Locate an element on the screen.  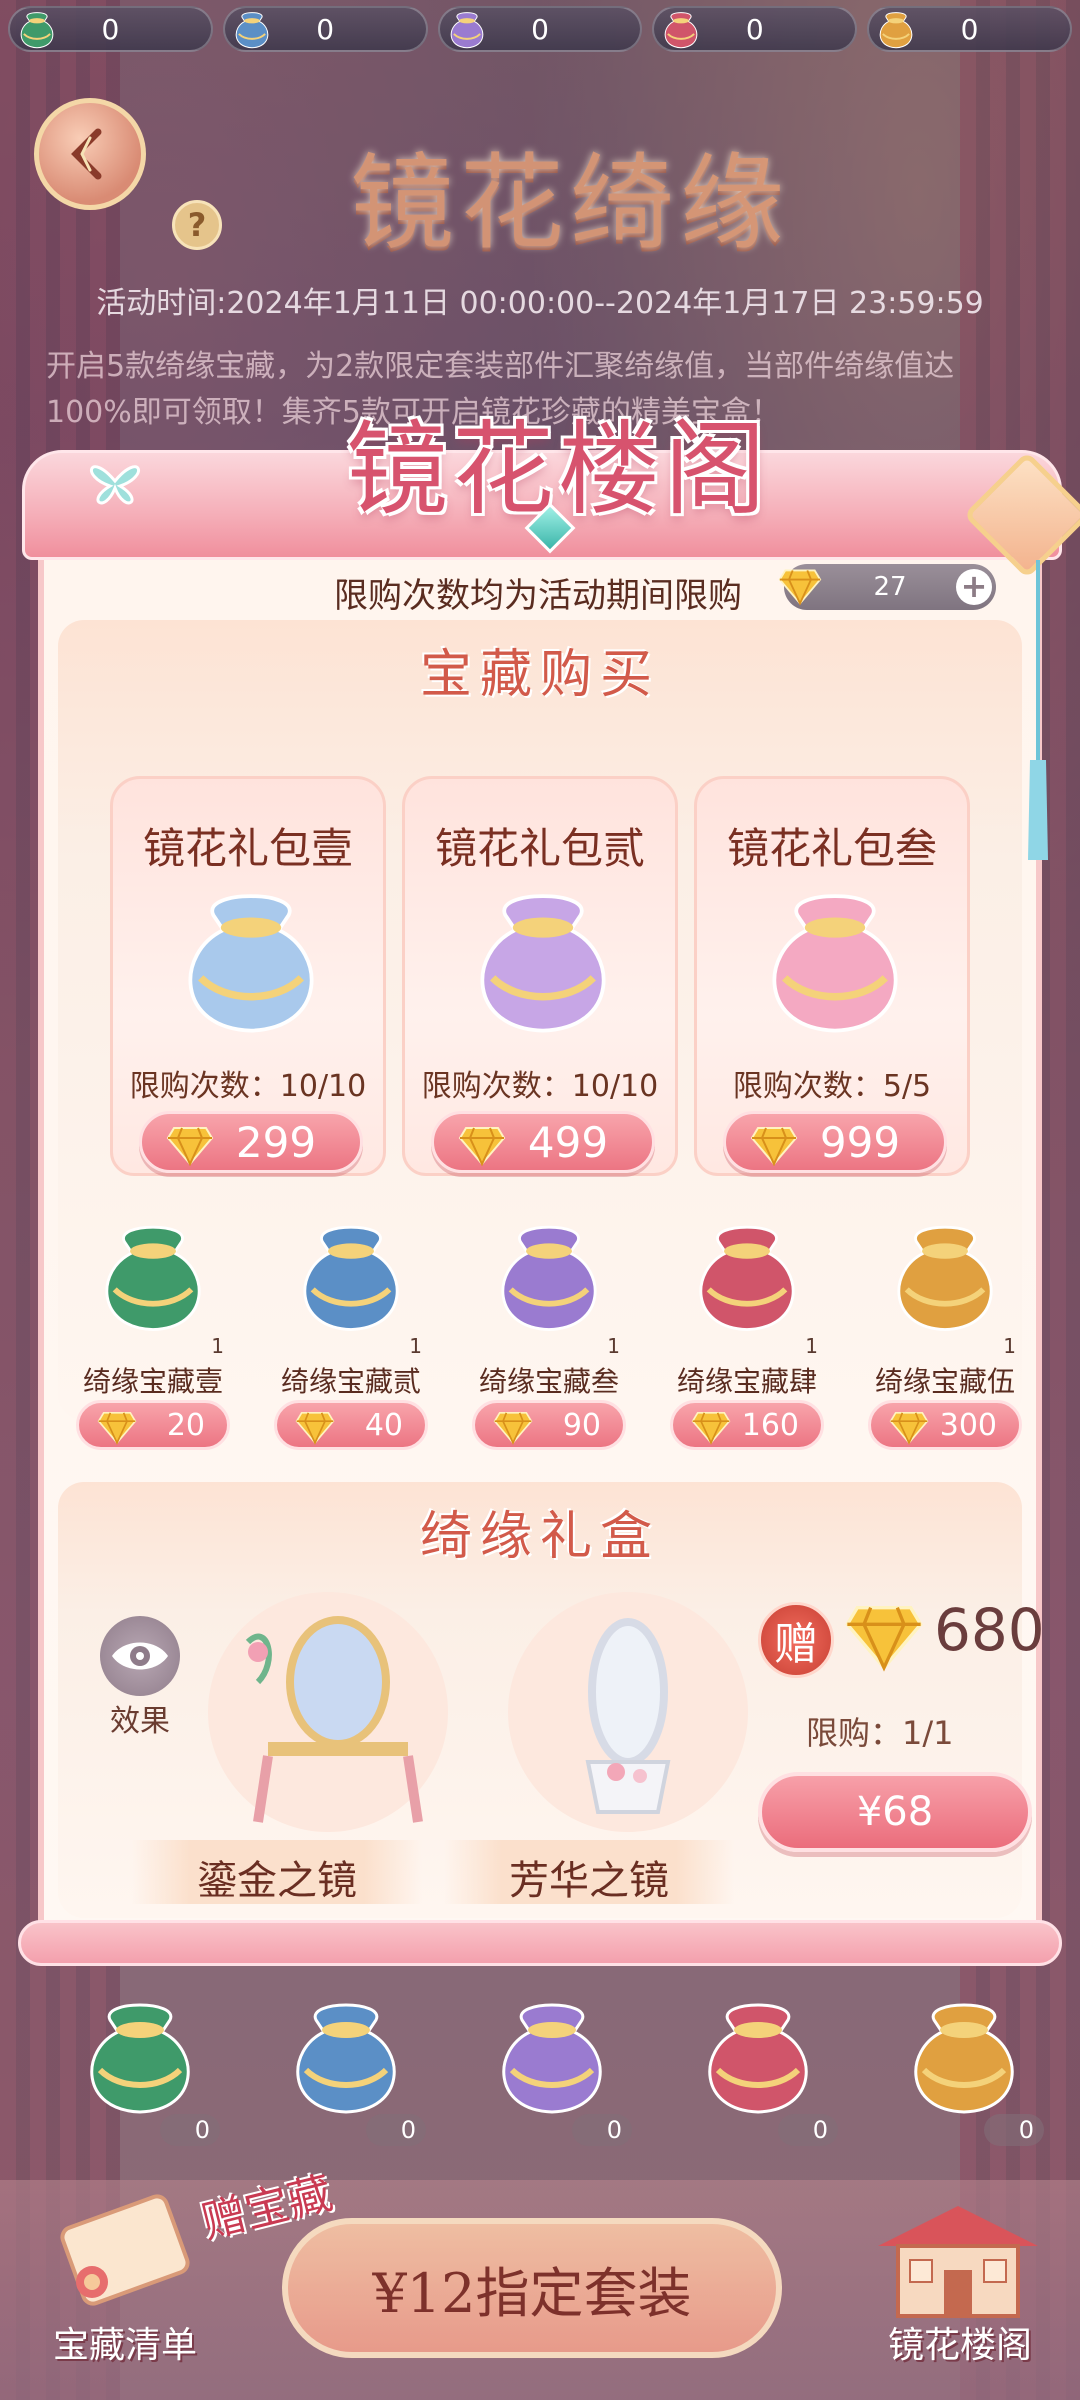
treasure-name: 绮缘宝藏壹 is located at coordinates (152, 1381).